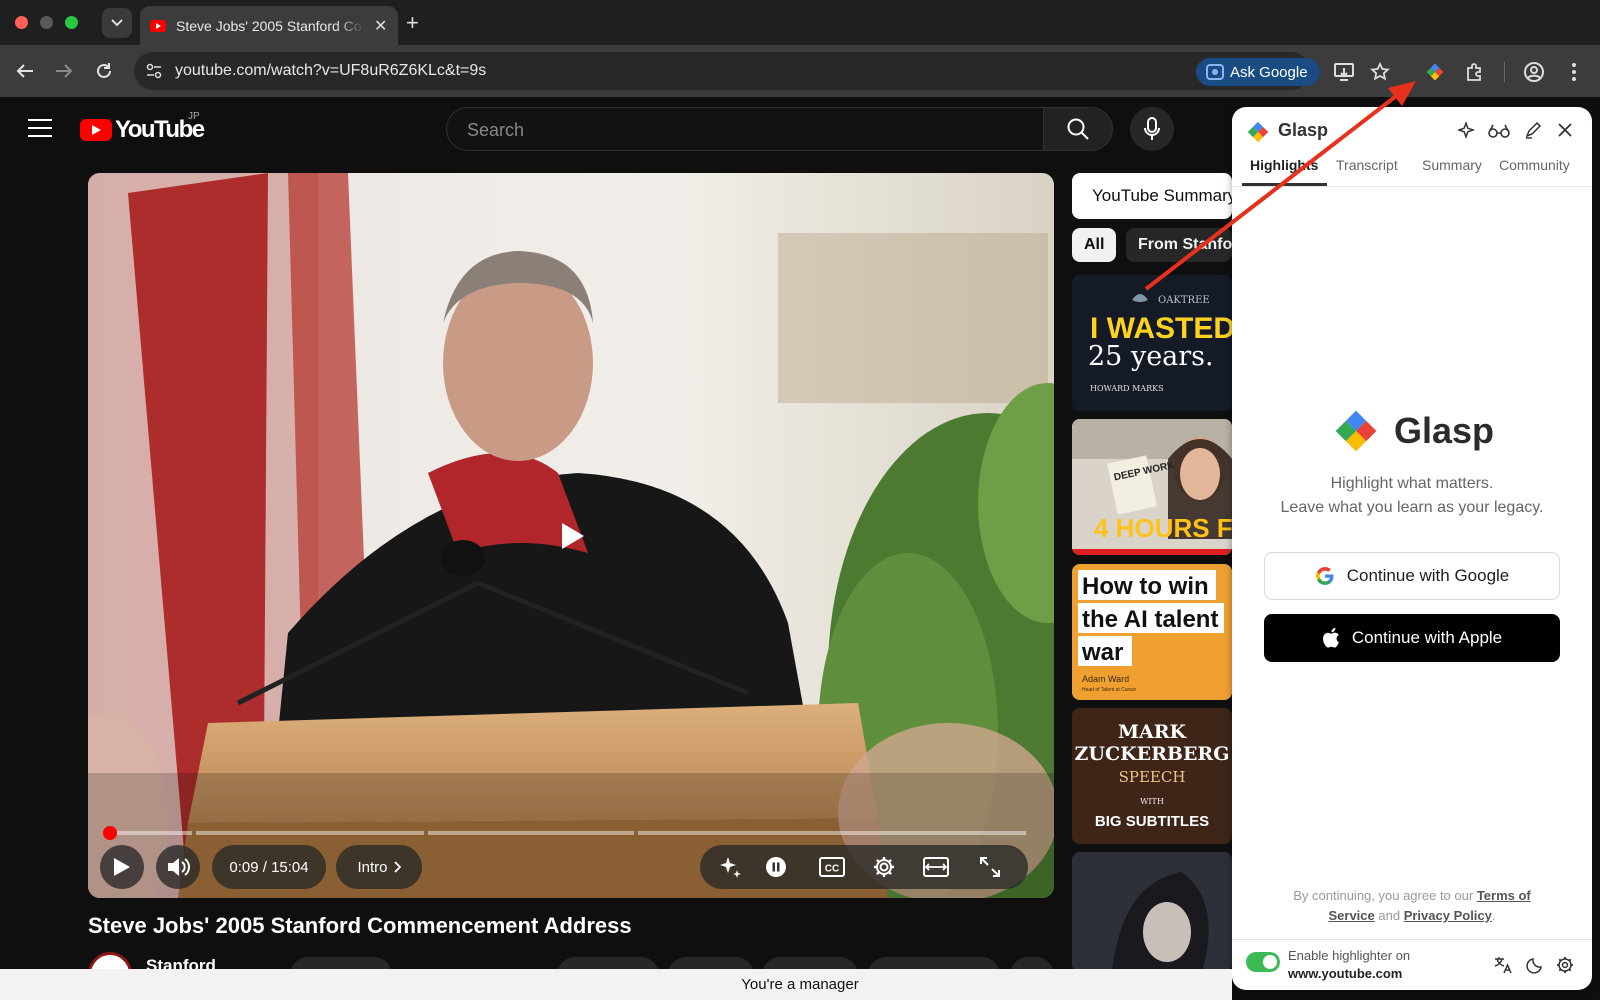 This screenshot has height=1000, width=1600. I want to click on glasp-title: Glasp, so click(1303, 130).